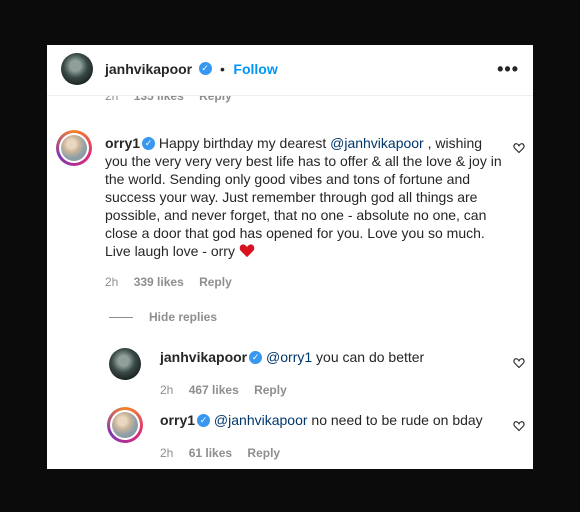 The image size is (580, 512). I want to click on reply2-mention: @janhvikapoor, so click(261, 420).